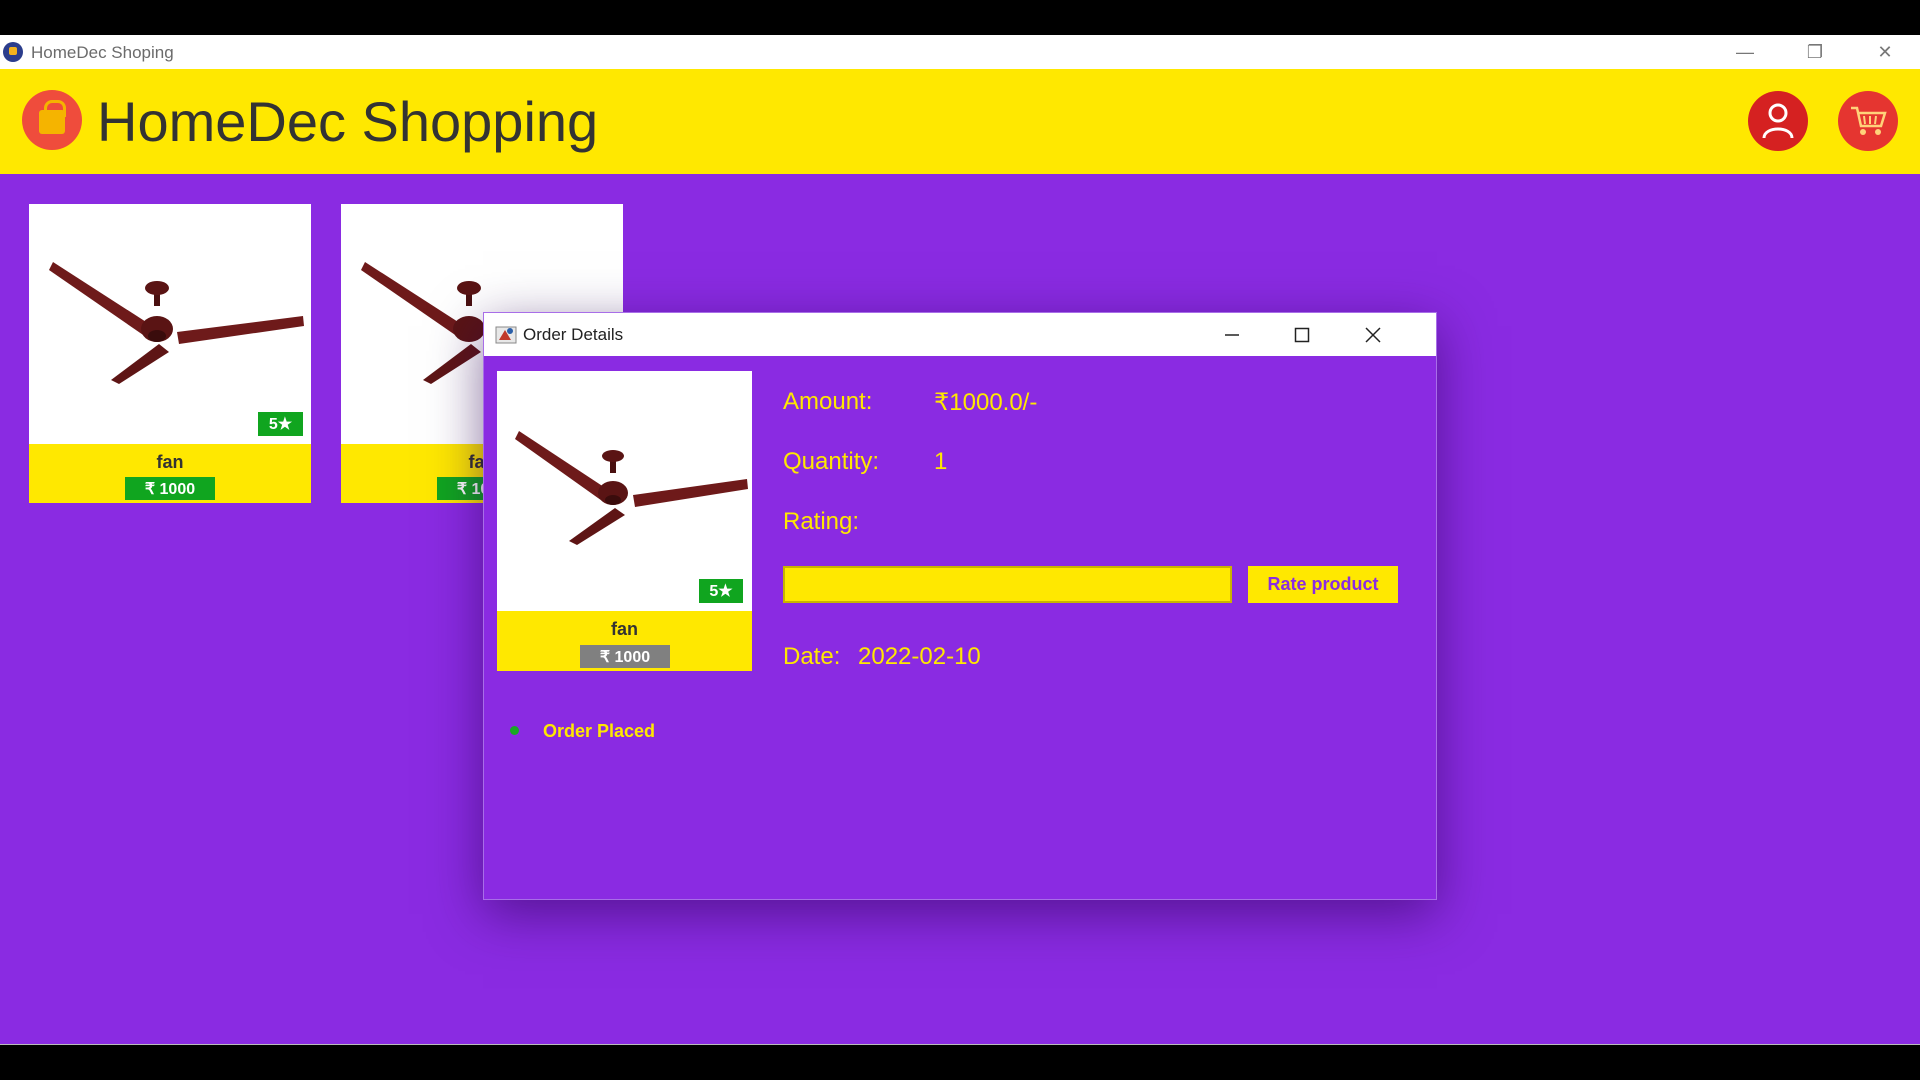  Describe the element at coordinates (960, 334) in the screenshot. I see `dialog-titlebar: Order Details` at that location.